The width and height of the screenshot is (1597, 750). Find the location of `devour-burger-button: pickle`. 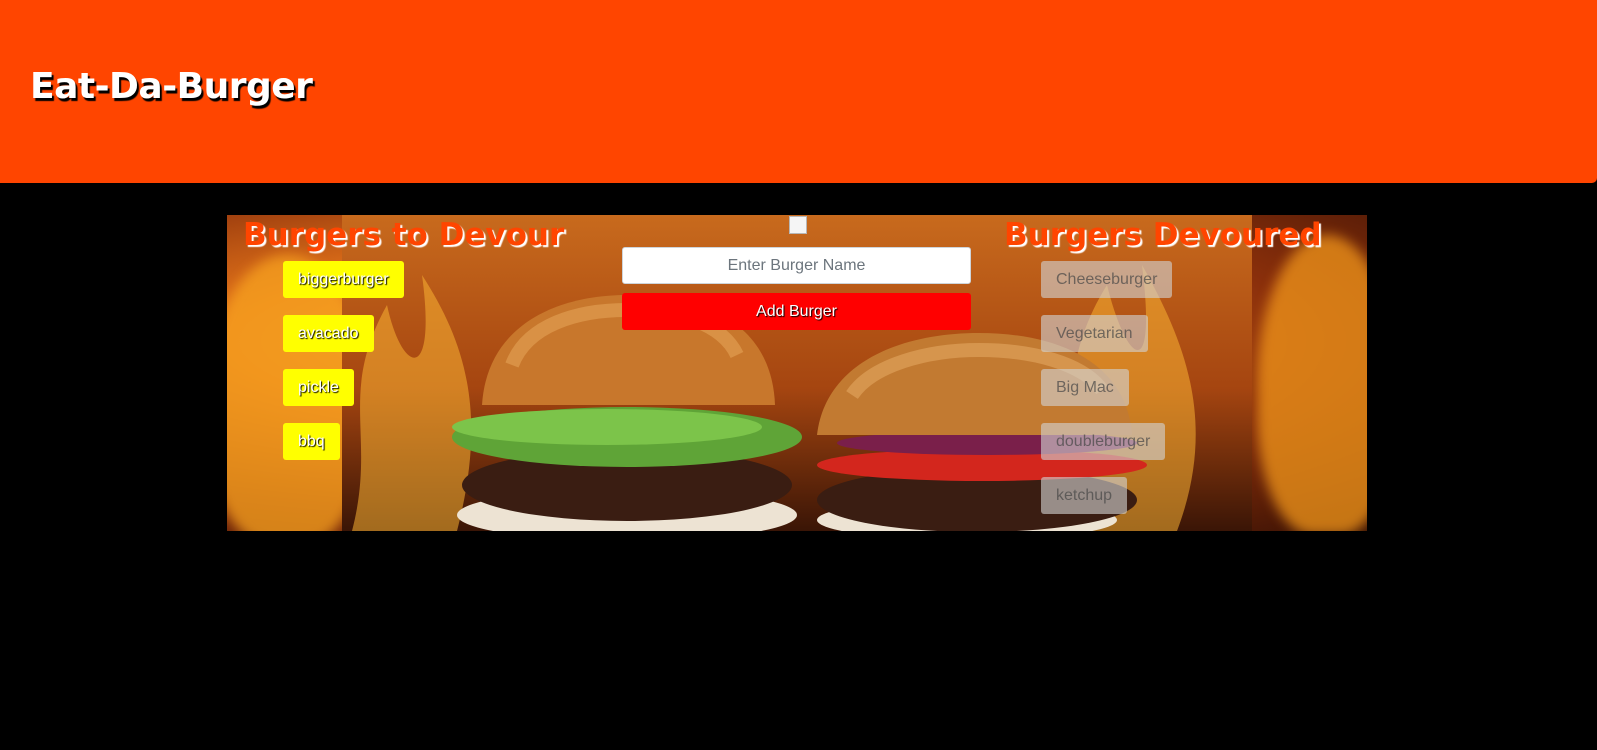

devour-burger-button: pickle is located at coordinates (318, 387).